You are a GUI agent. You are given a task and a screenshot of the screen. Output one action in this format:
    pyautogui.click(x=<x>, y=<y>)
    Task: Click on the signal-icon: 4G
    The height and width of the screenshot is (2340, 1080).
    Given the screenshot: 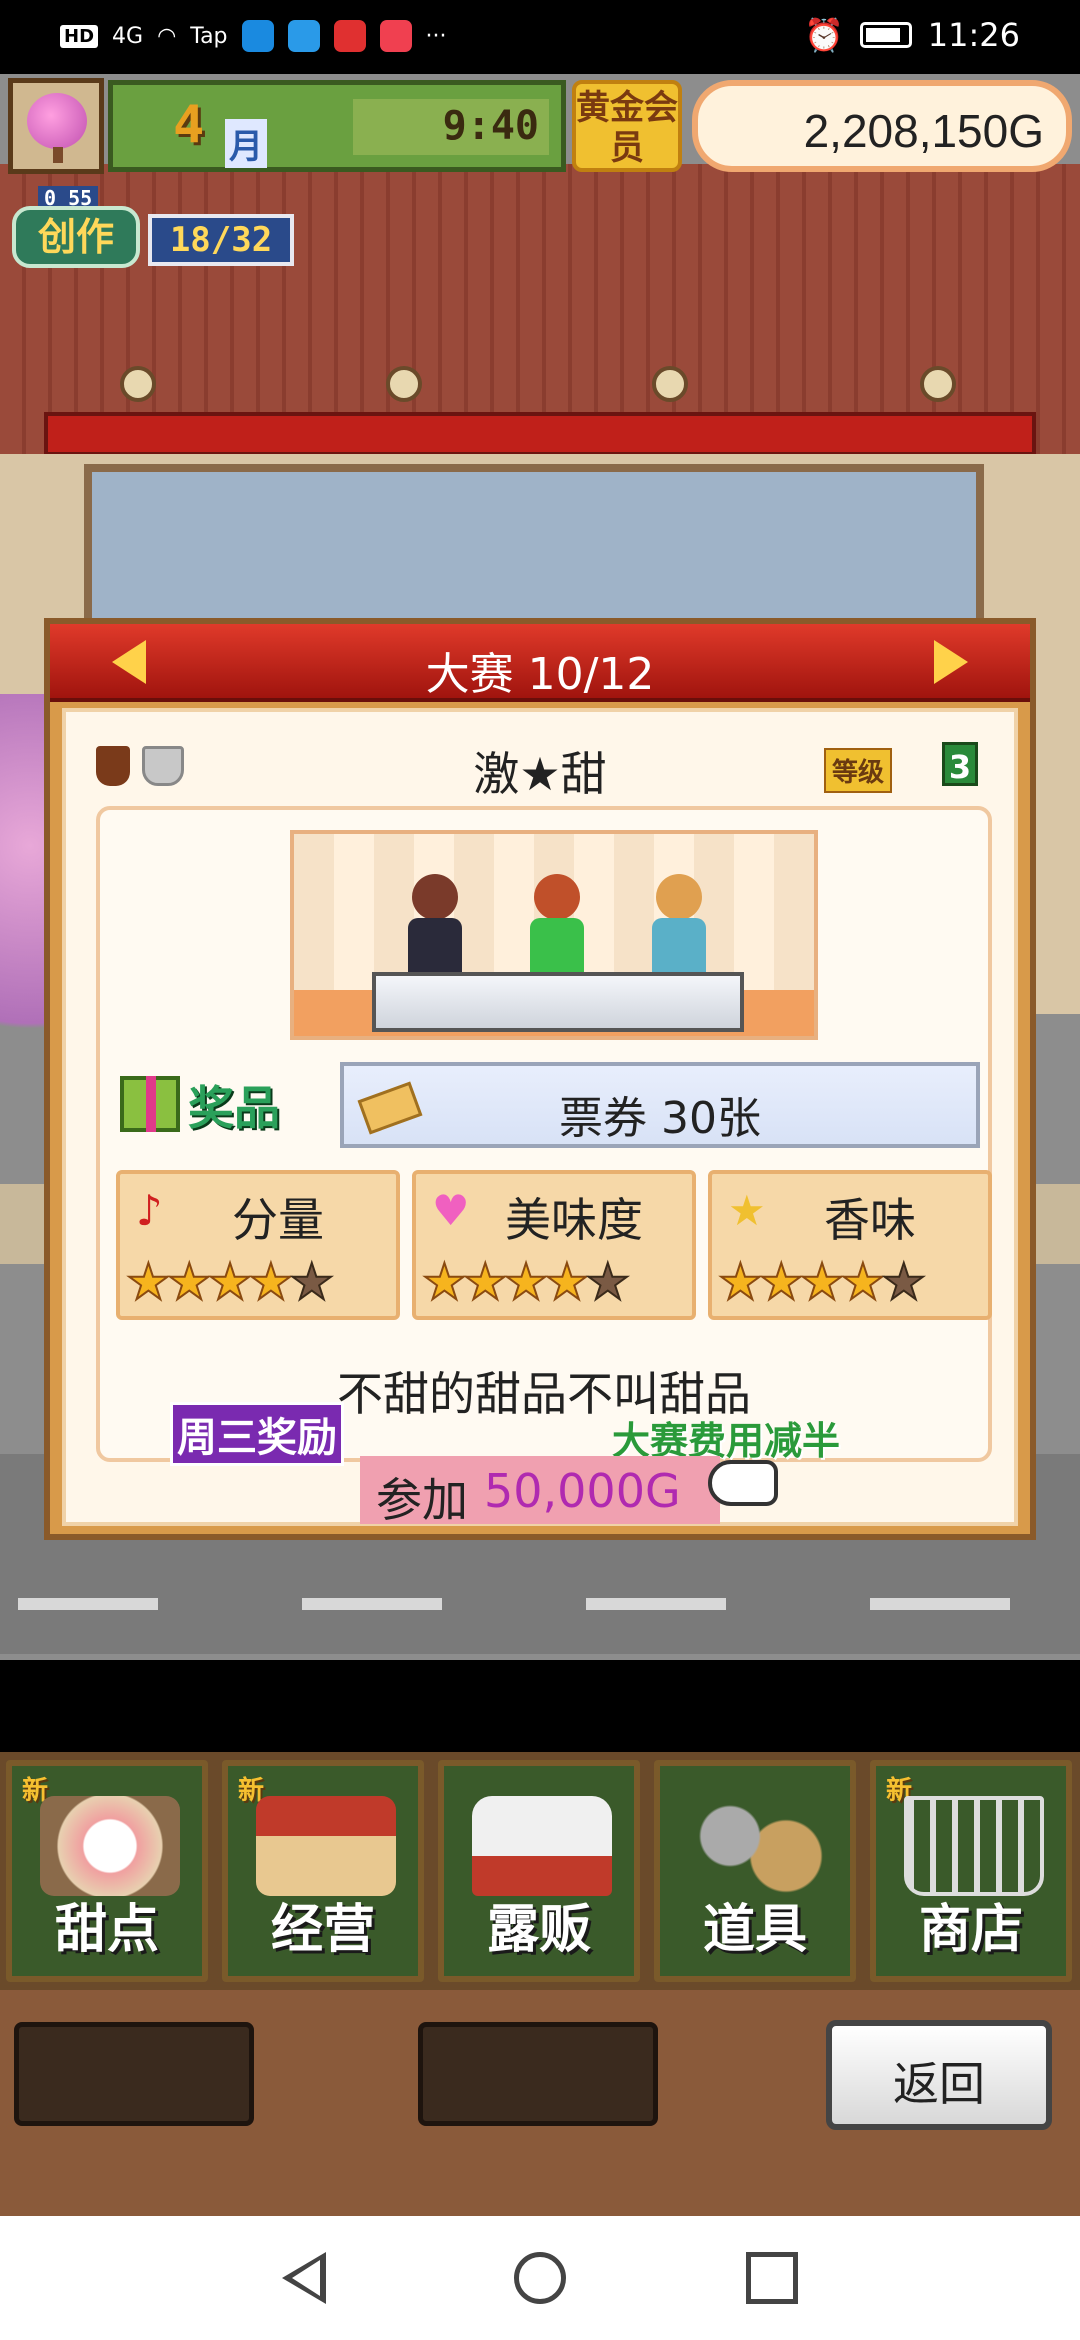 What is the action you would take?
    pyautogui.click(x=128, y=36)
    